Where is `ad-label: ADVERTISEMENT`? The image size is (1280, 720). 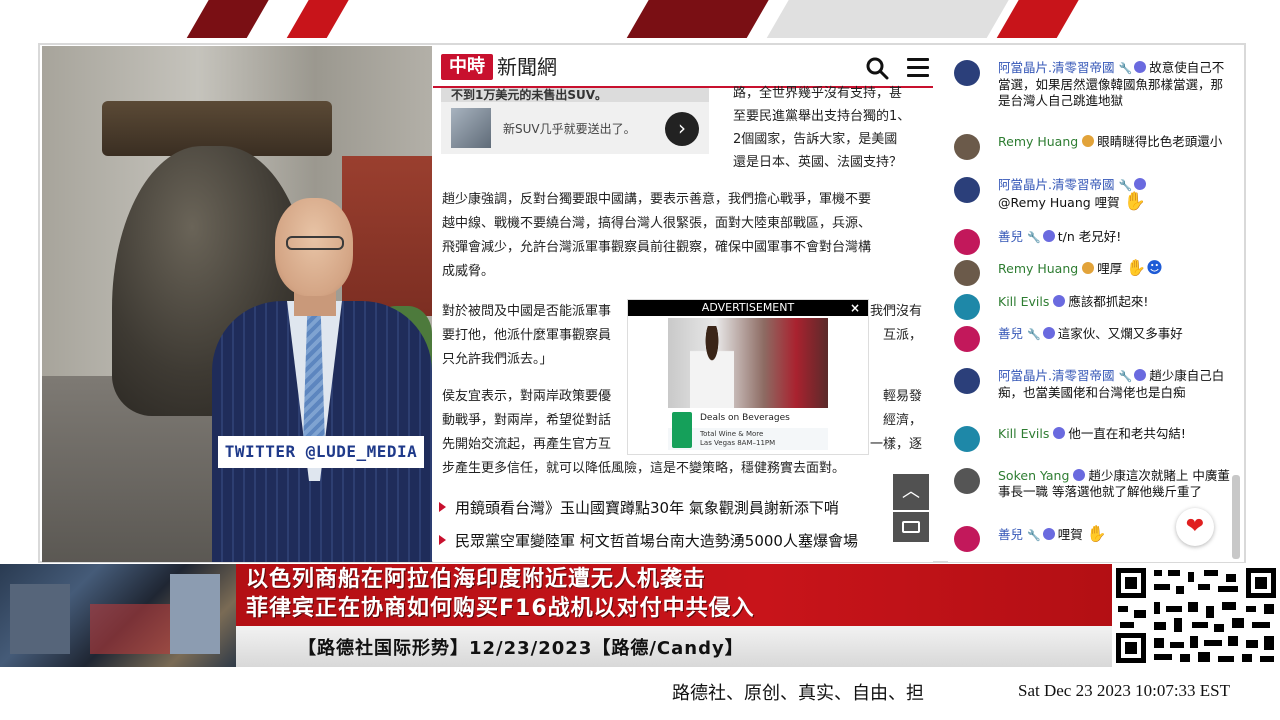 ad-label: ADVERTISEMENT is located at coordinates (748, 307).